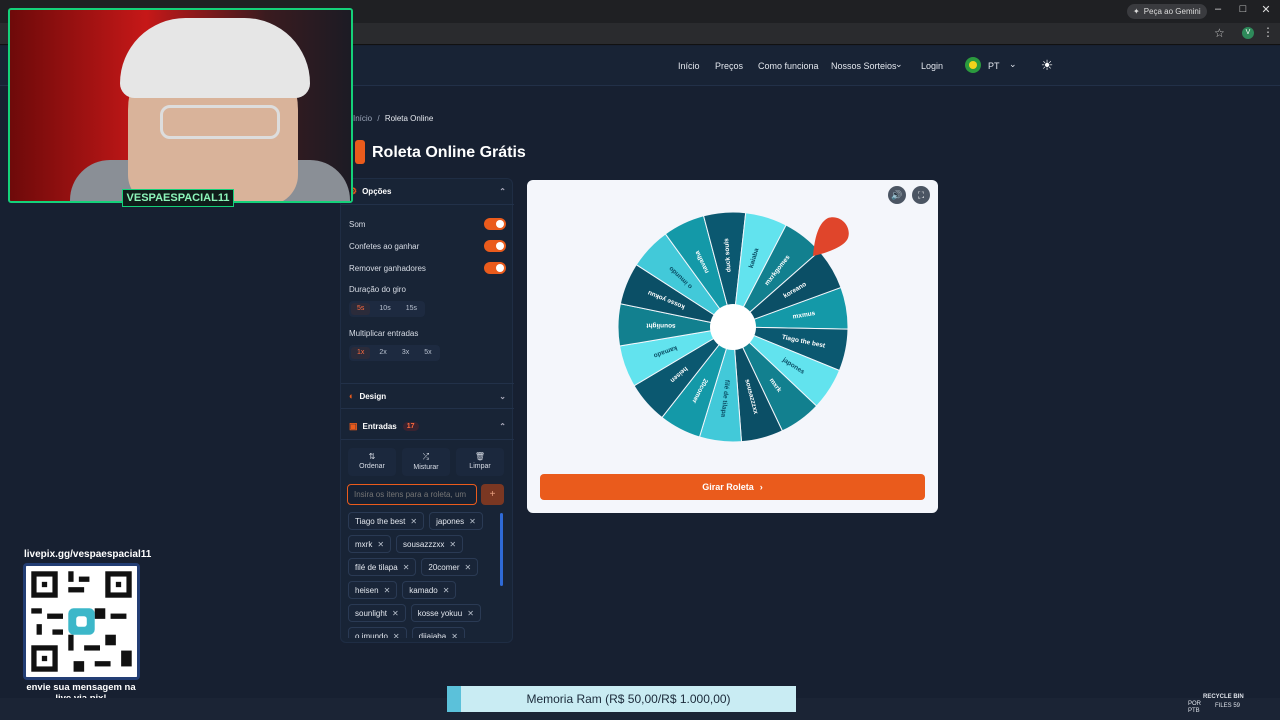 The height and width of the screenshot is (720, 1280). Describe the element at coordinates (409, 118) in the screenshot. I see `breadcrumb-current: Roleta Online` at that location.